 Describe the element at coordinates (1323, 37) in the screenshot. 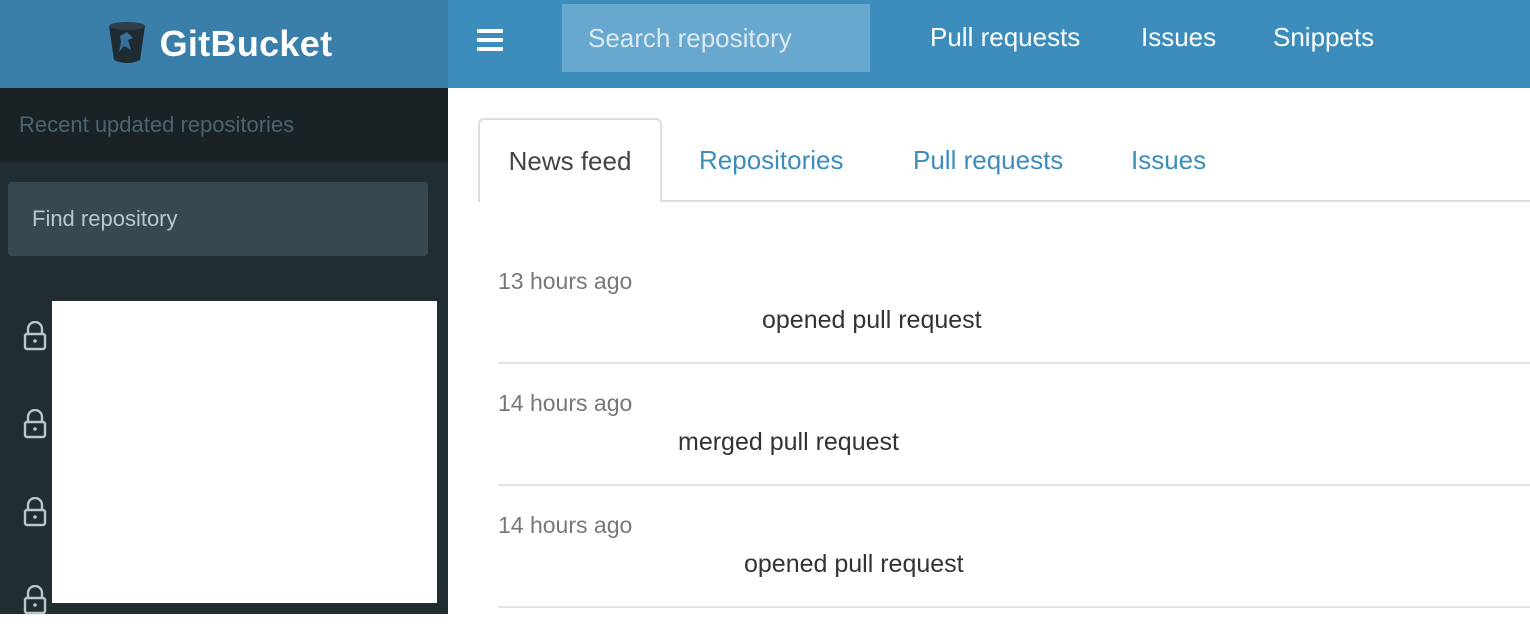

I see `nav-link-snippets: Snippets` at that location.